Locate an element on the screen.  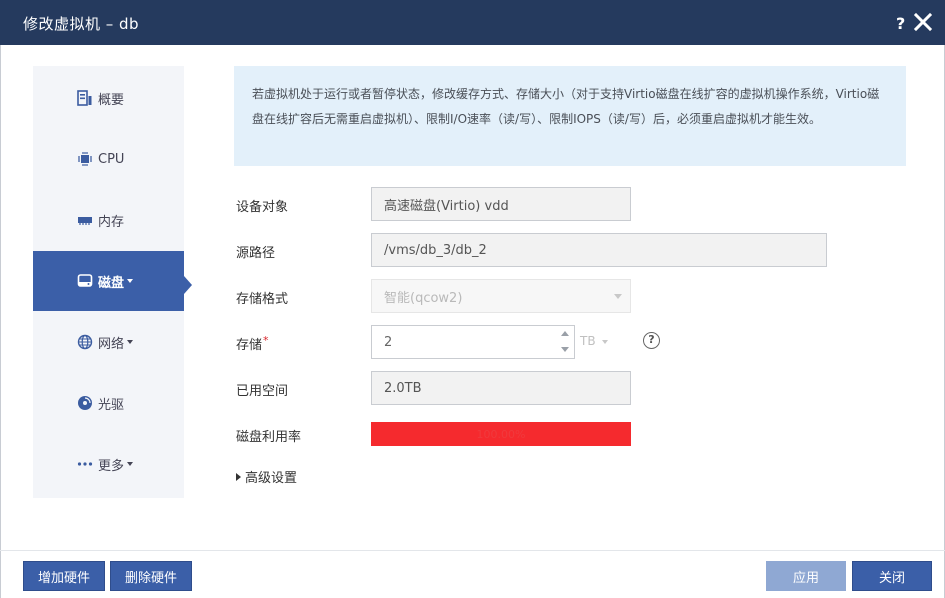
sidebar-item-cdrom: 光驱 is located at coordinates (108, 403).